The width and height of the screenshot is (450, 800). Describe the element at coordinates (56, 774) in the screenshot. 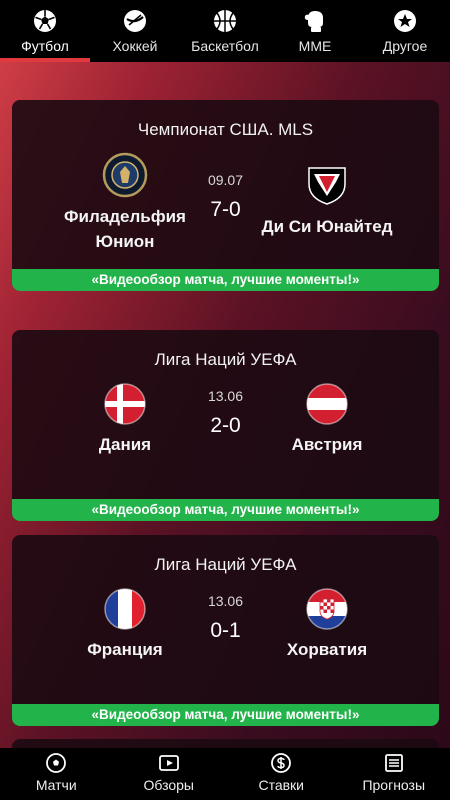

I see `nav-matches: Матчи` at that location.